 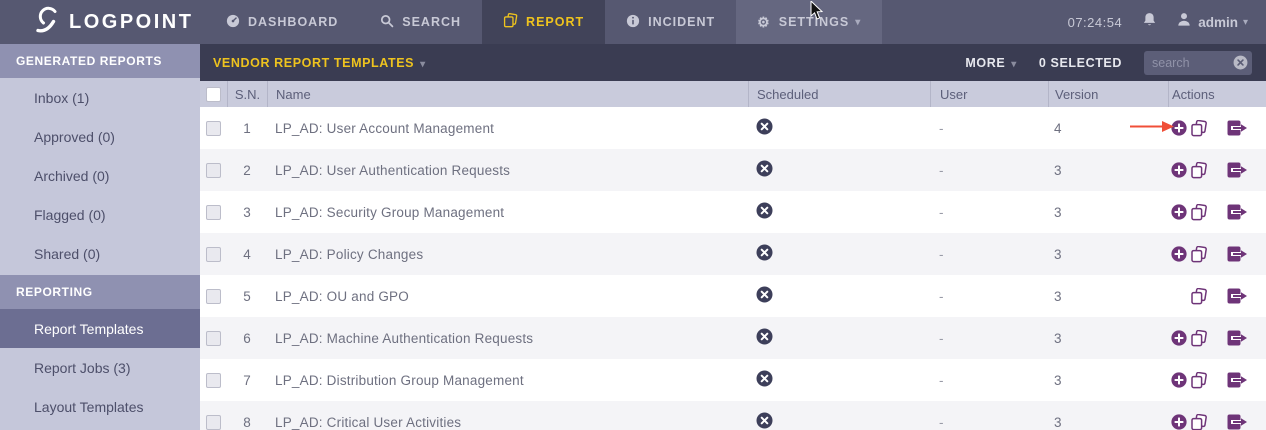 What do you see at coordinates (247, 94) in the screenshot?
I see `column-header-sn: S.N.` at bounding box center [247, 94].